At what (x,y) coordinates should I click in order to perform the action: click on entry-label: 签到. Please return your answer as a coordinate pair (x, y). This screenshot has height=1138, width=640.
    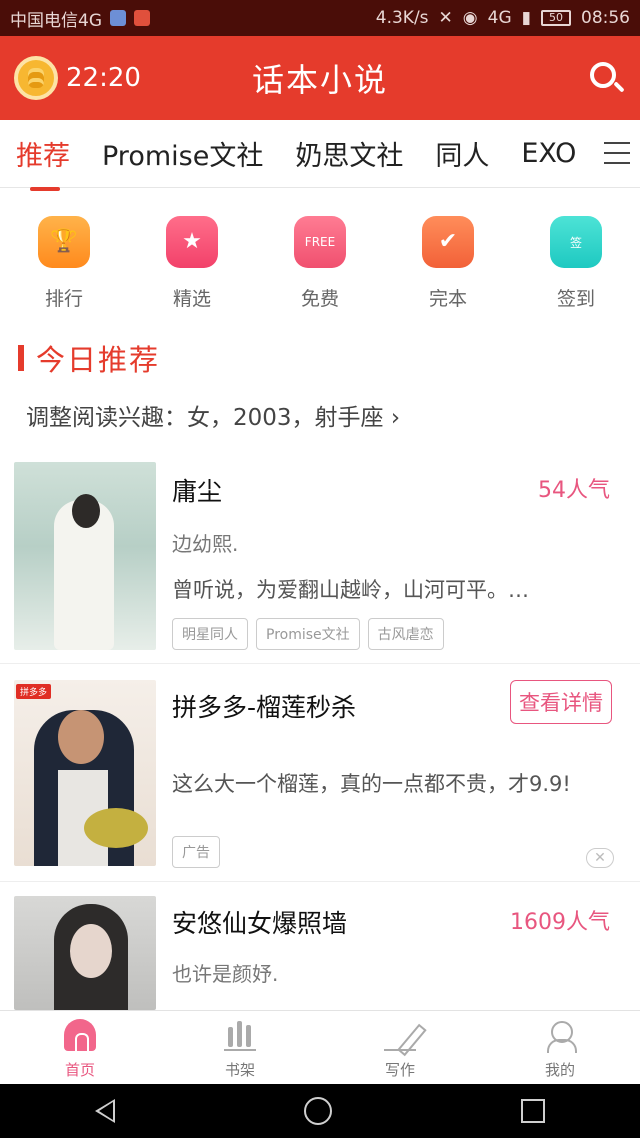
    Looking at the image, I should click on (575, 299).